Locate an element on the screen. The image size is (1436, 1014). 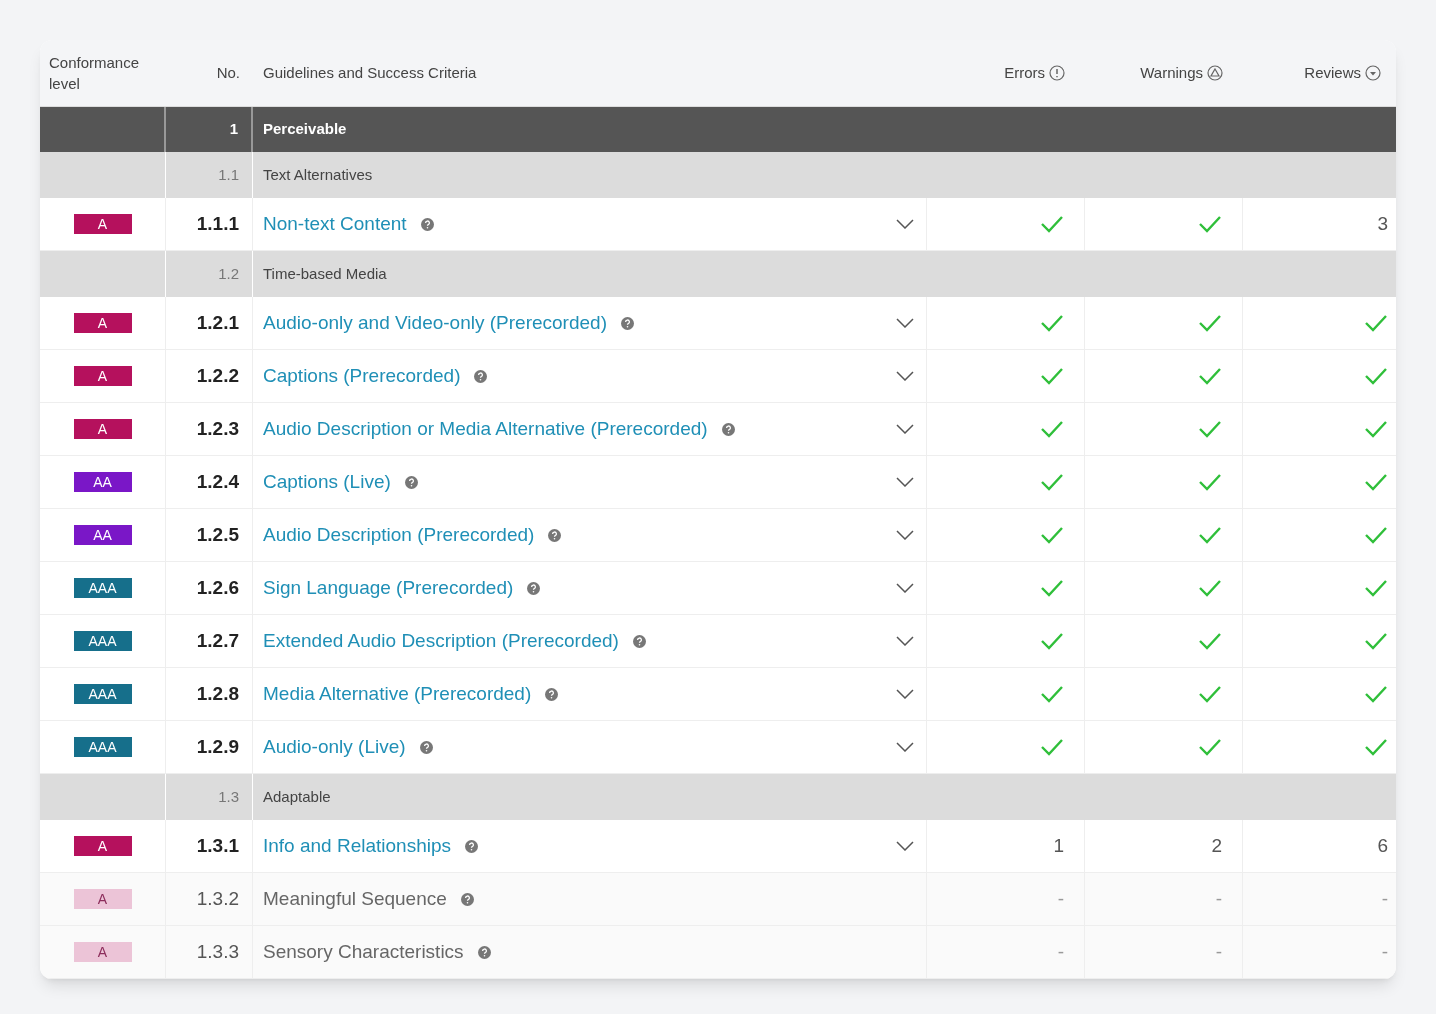
criterion-number: 1.2.4 is located at coordinates (217, 481).